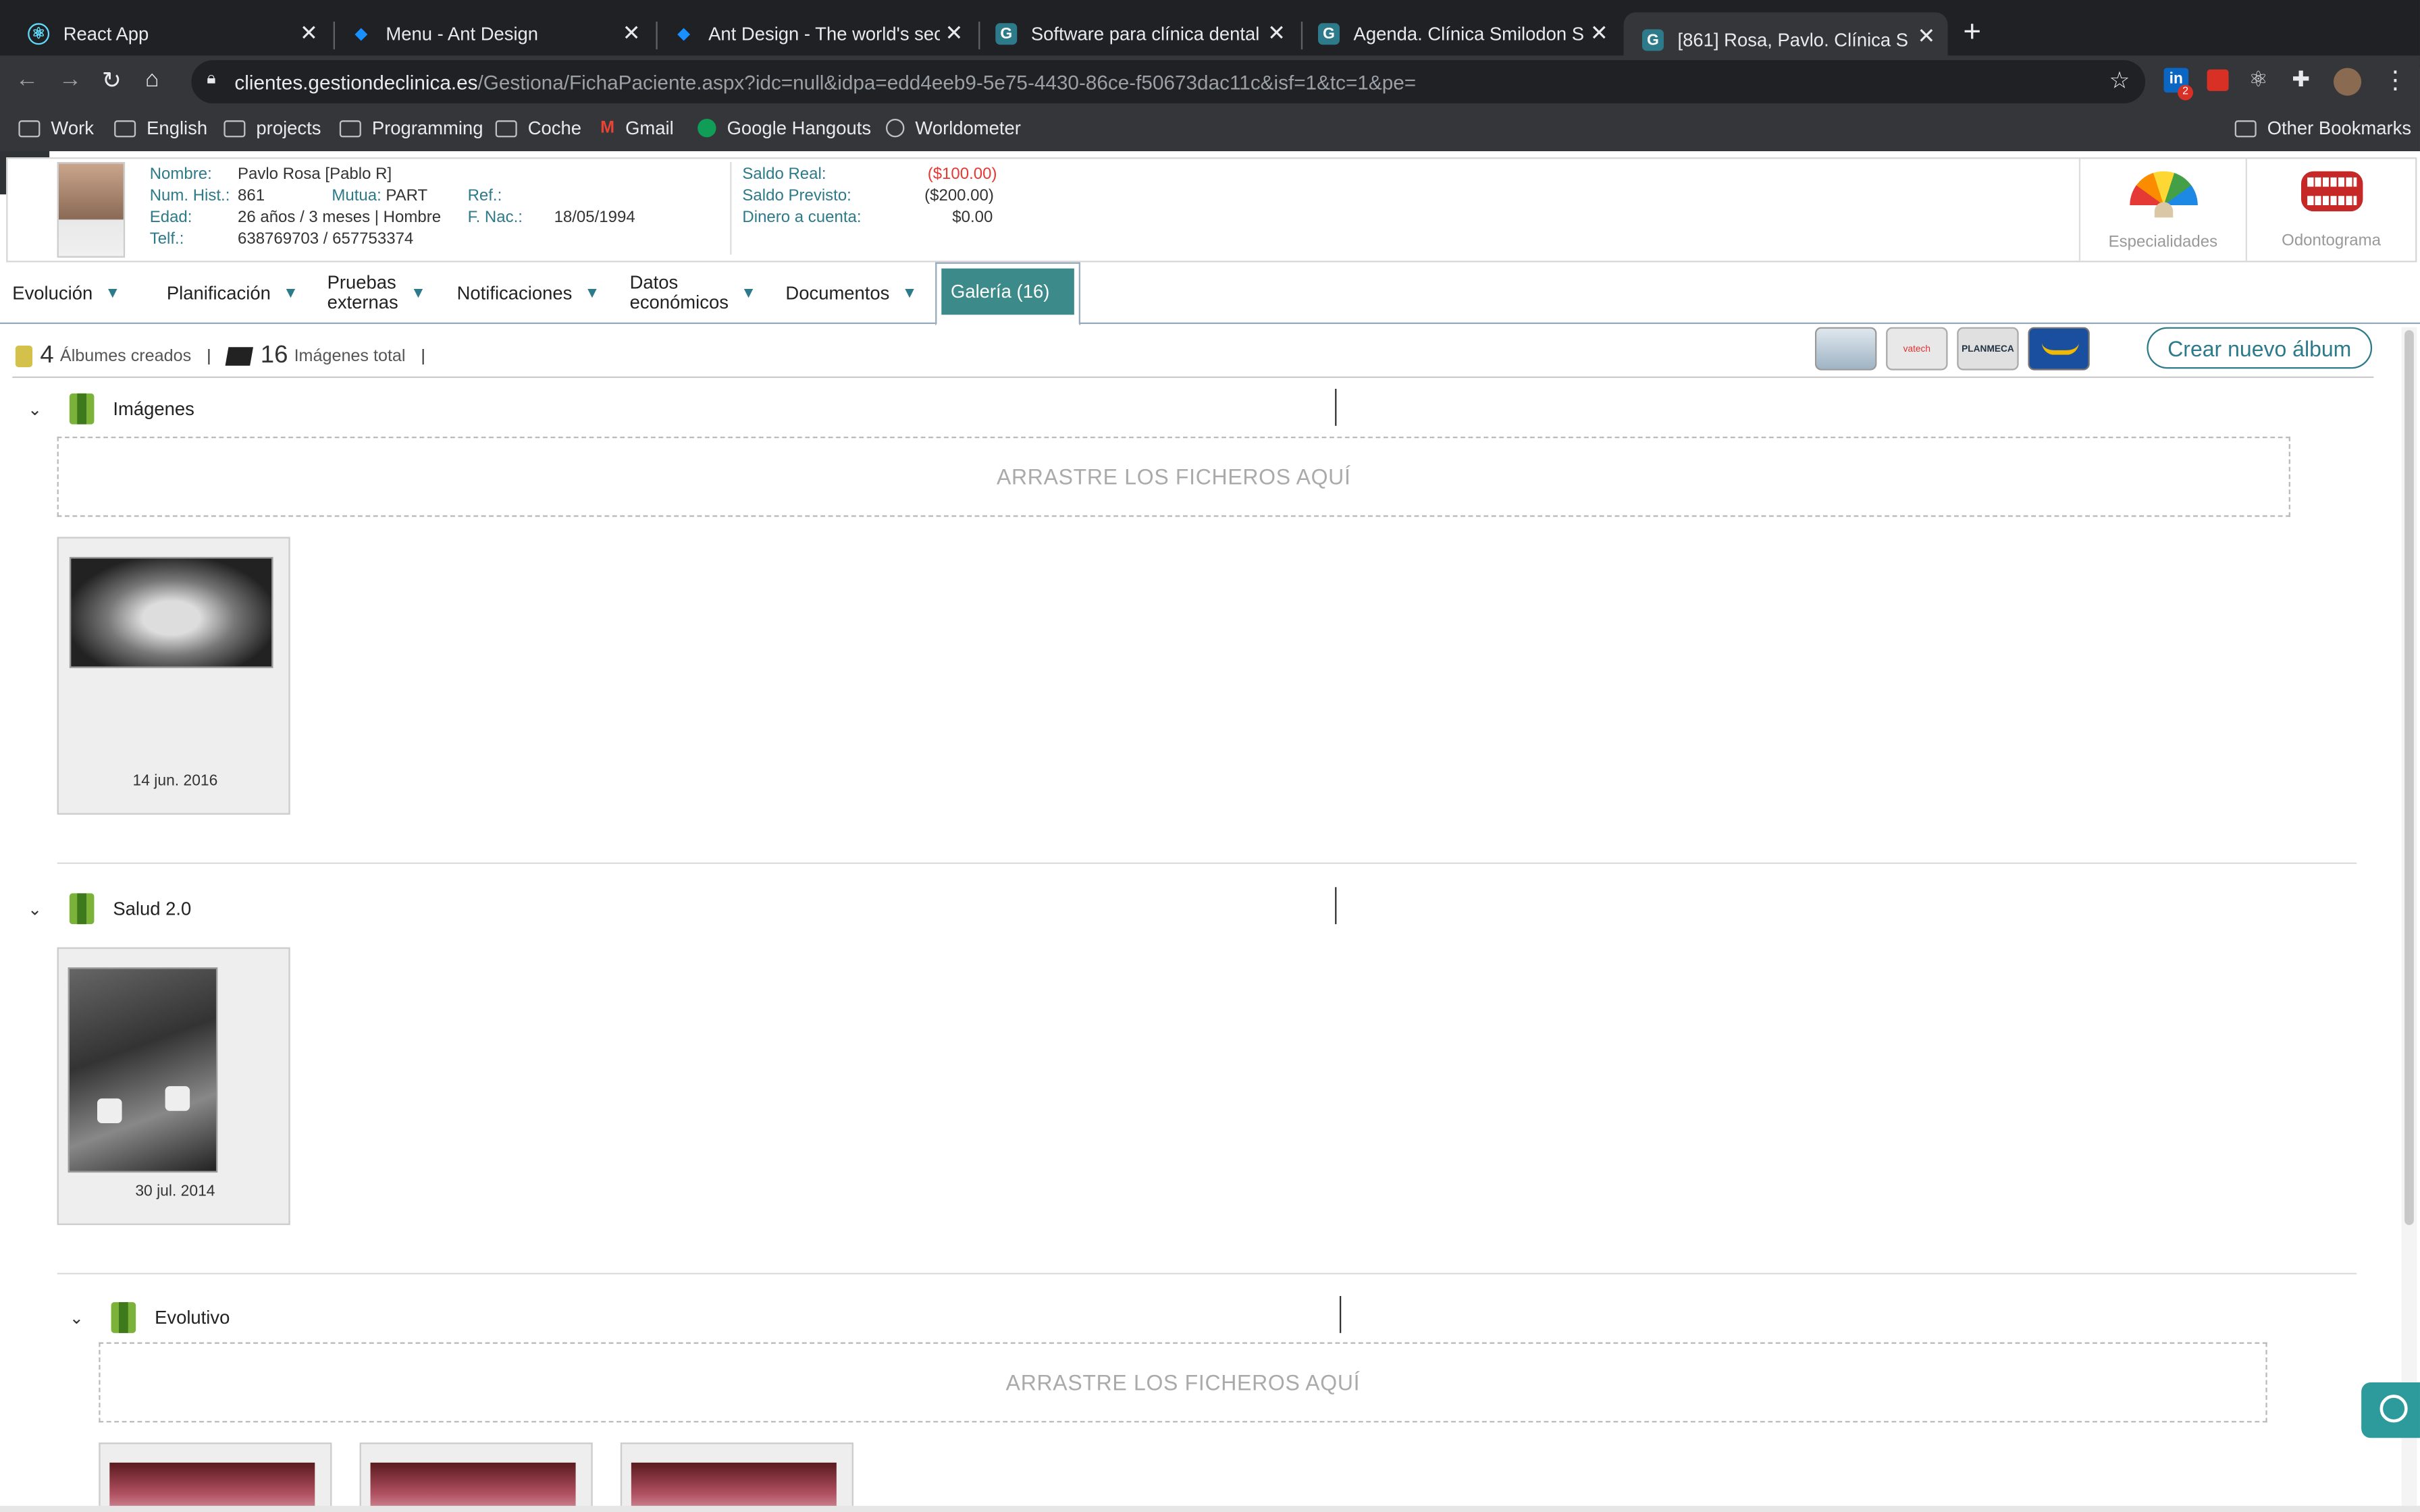  I want to click on vatech-integration-button: vatech, so click(1917, 349).